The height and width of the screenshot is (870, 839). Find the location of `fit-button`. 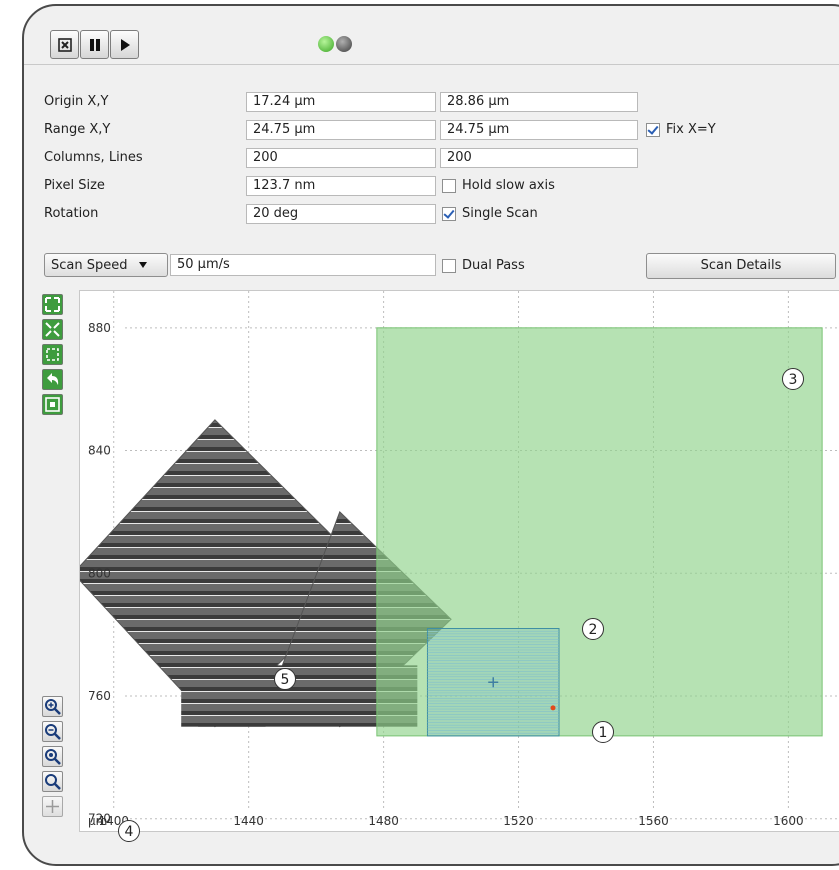

fit-button is located at coordinates (52, 329).